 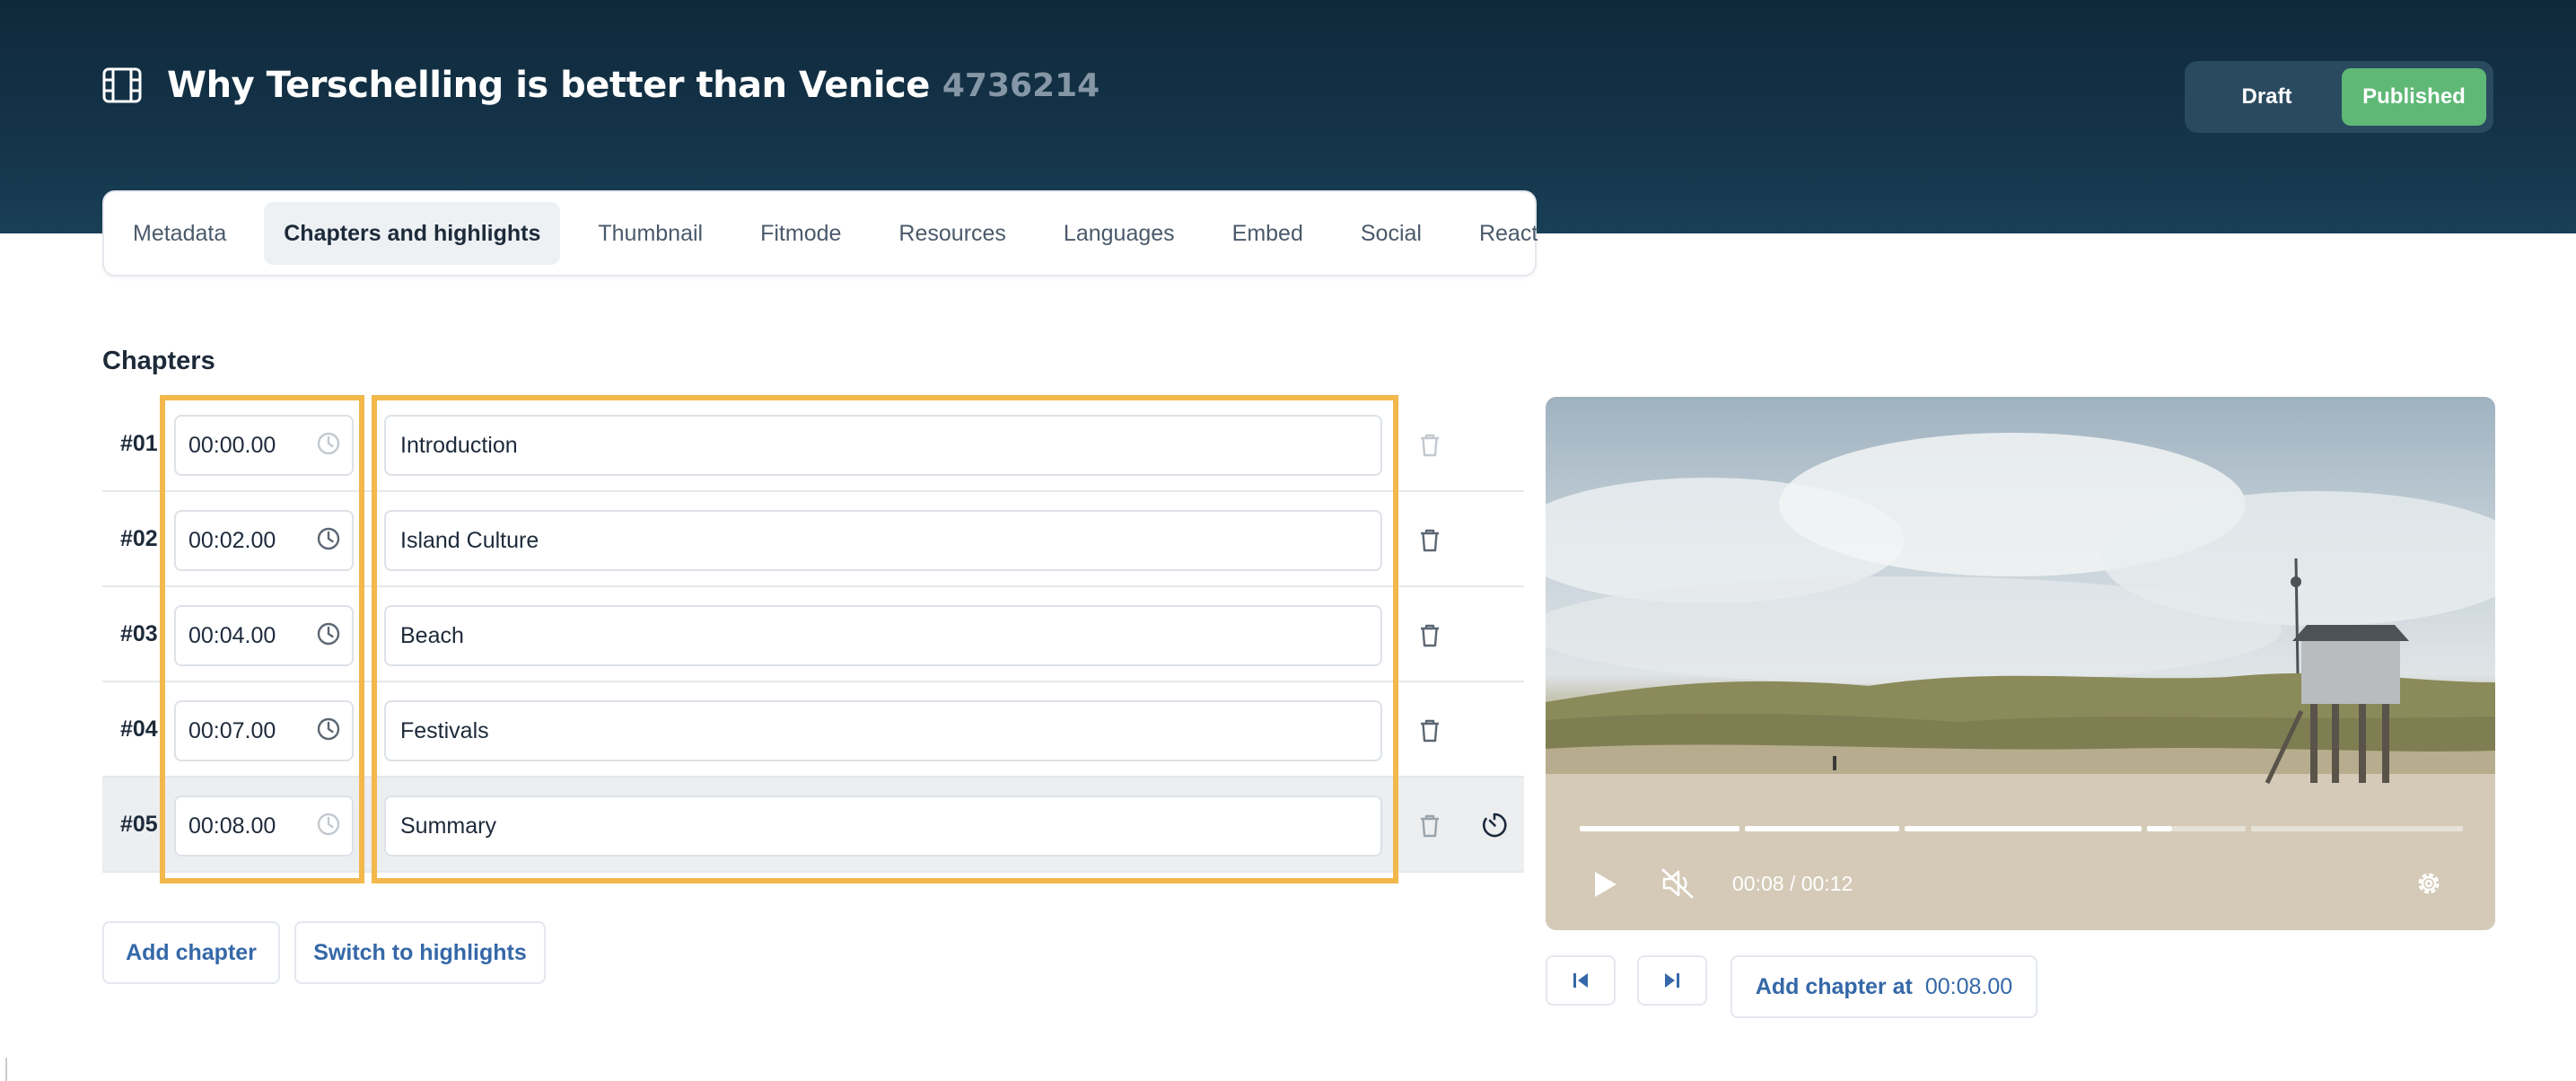 I want to click on tab-embed: Embed, so click(x=1268, y=233).